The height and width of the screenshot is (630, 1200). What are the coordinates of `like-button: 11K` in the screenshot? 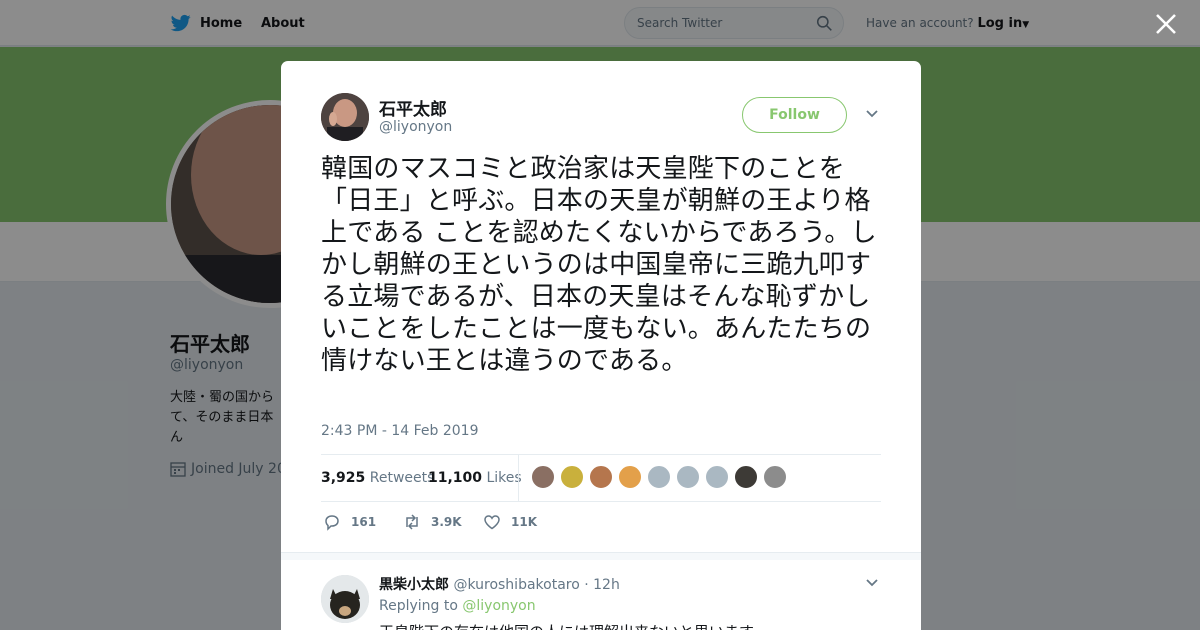 It's located at (510, 522).